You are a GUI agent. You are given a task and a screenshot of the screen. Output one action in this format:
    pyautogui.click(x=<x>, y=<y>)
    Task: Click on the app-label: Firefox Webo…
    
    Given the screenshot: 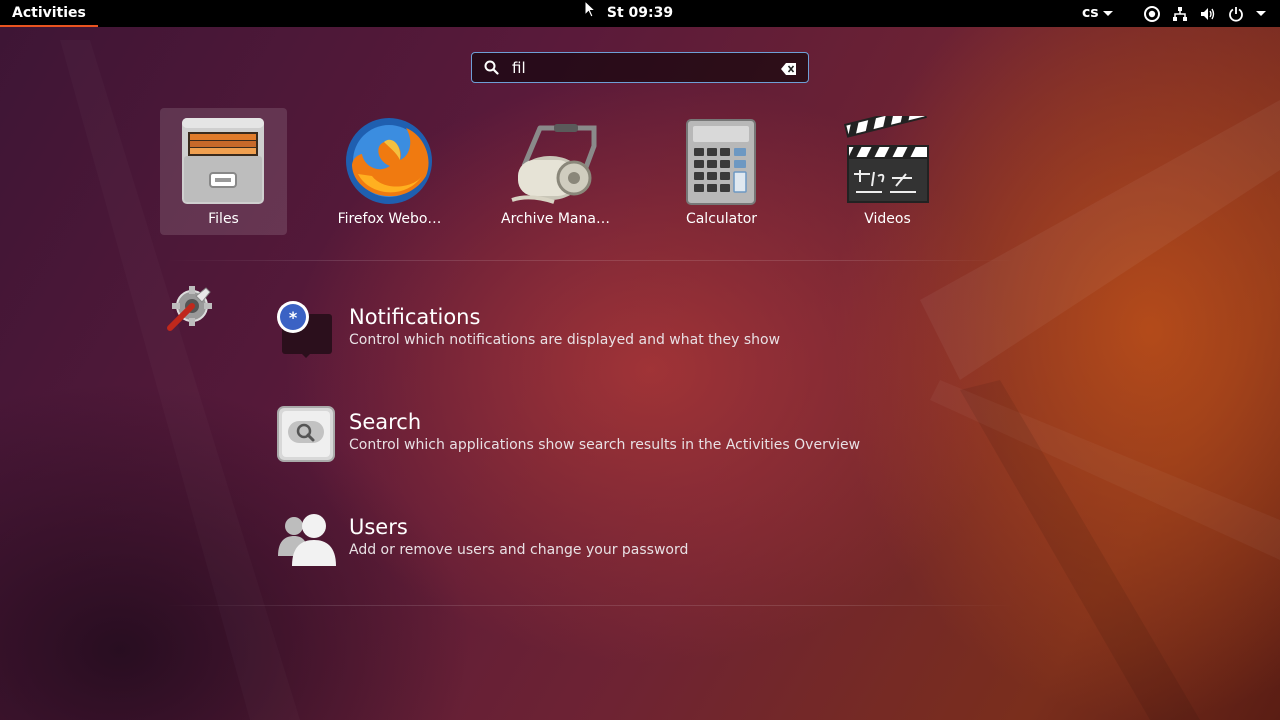 What is the action you would take?
    pyautogui.click(x=389, y=219)
    